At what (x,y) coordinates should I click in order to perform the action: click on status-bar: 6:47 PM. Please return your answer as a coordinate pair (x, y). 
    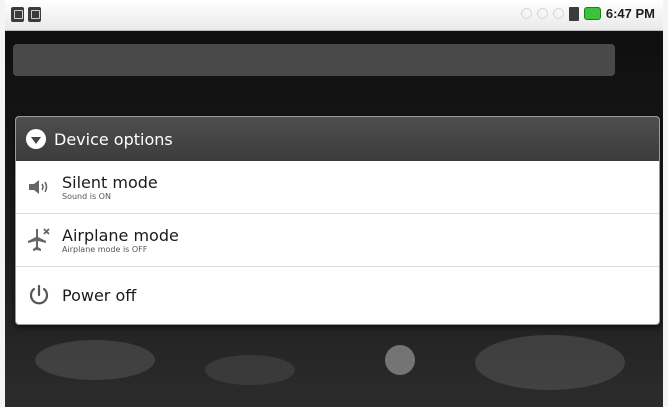
    Looking at the image, I should click on (334, 15).